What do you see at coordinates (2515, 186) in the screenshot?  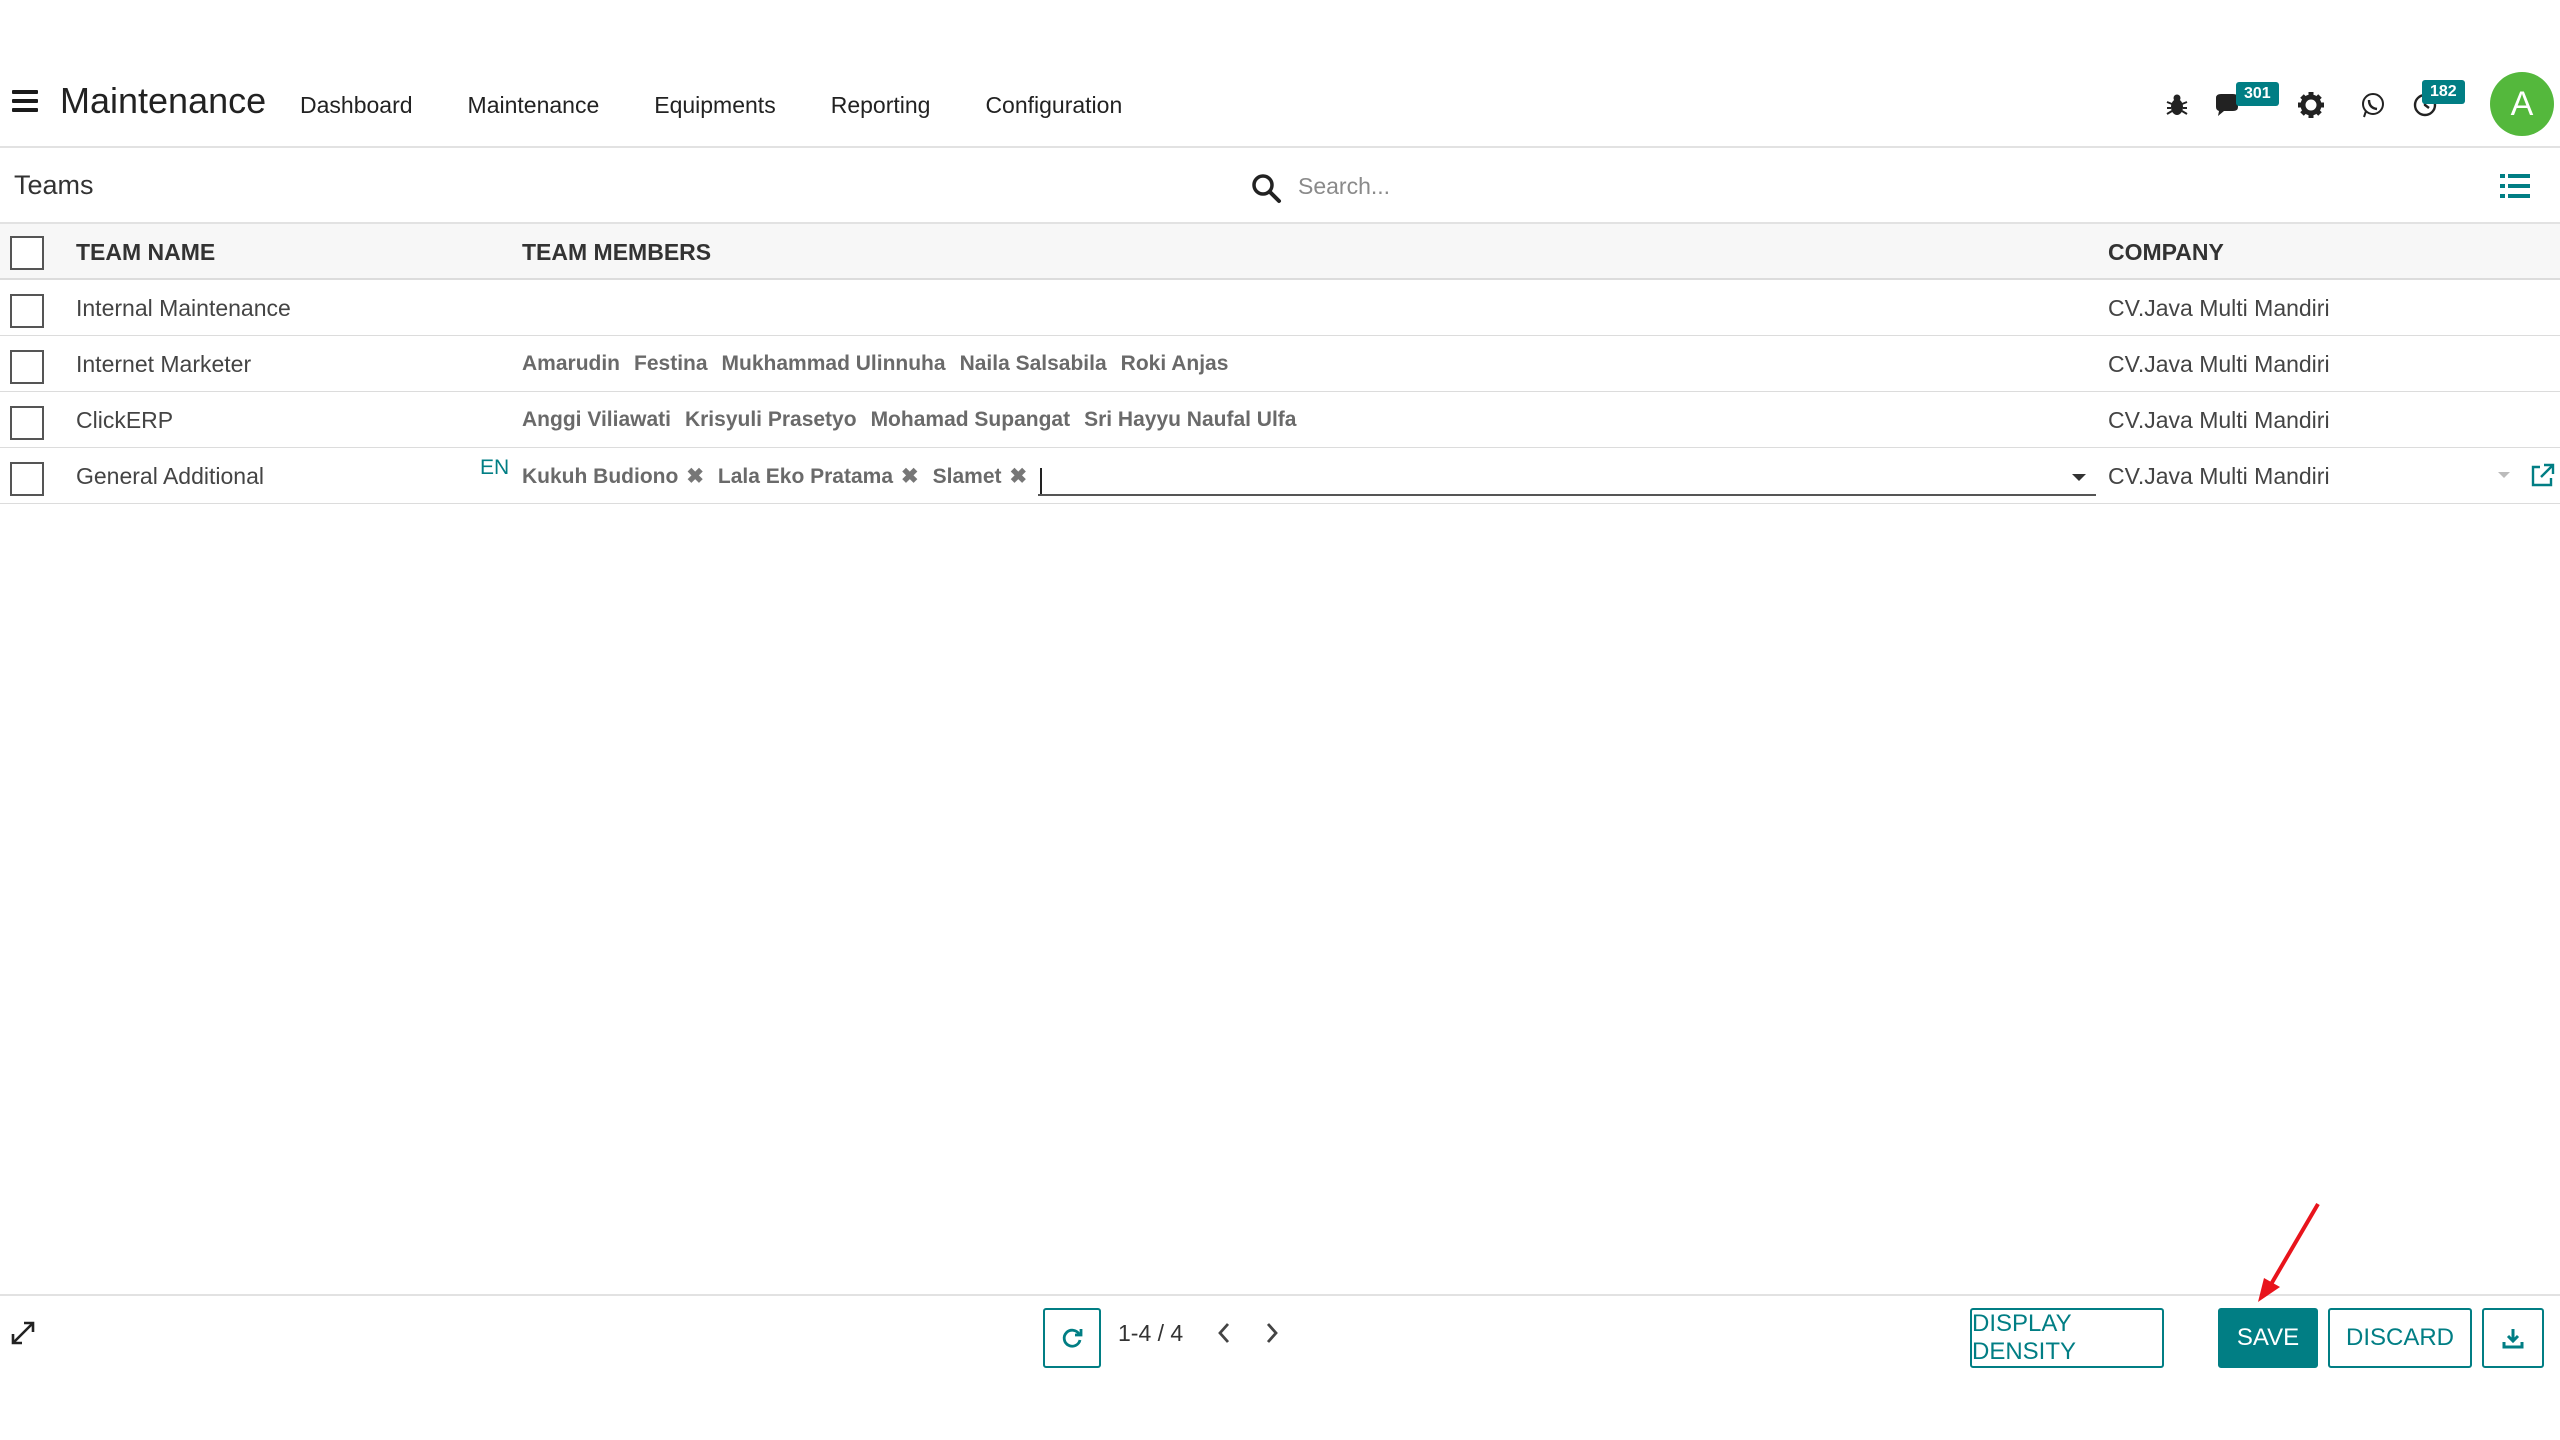 I see `list-view-icon` at bounding box center [2515, 186].